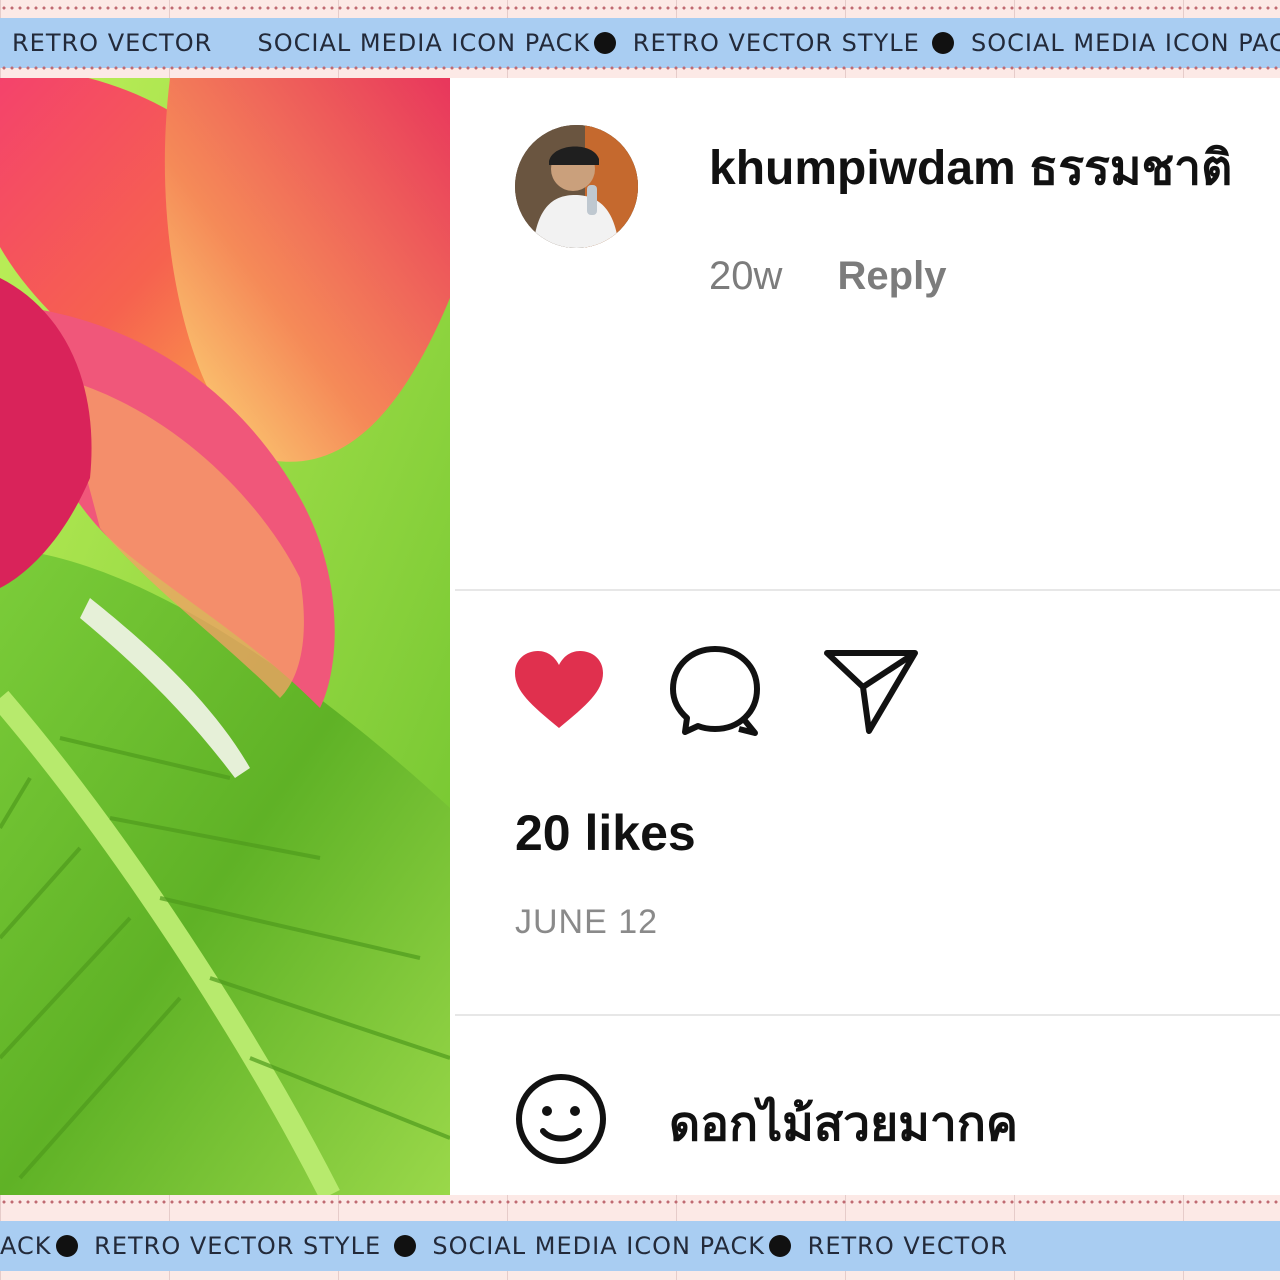 The image size is (1280, 1280). I want to click on share-button, so click(871, 691).